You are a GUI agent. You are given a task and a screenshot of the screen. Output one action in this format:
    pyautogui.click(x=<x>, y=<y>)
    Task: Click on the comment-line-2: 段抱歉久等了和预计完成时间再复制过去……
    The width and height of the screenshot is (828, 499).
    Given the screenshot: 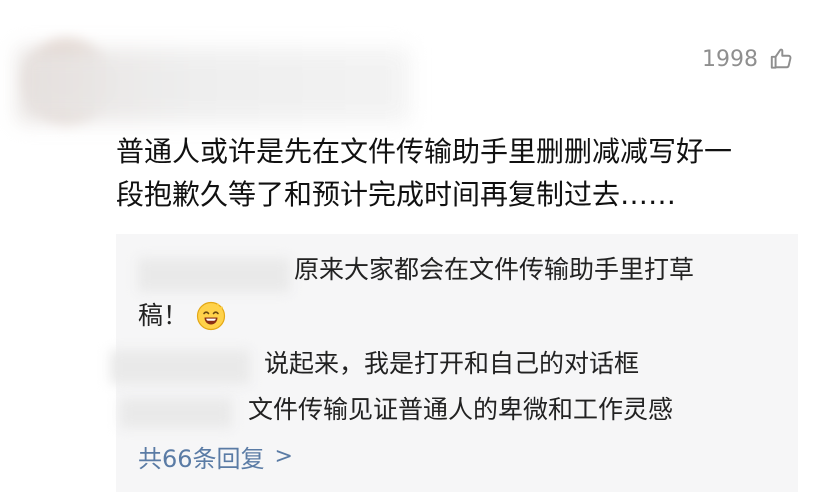 What is the action you would take?
    pyautogui.click(x=396, y=194)
    